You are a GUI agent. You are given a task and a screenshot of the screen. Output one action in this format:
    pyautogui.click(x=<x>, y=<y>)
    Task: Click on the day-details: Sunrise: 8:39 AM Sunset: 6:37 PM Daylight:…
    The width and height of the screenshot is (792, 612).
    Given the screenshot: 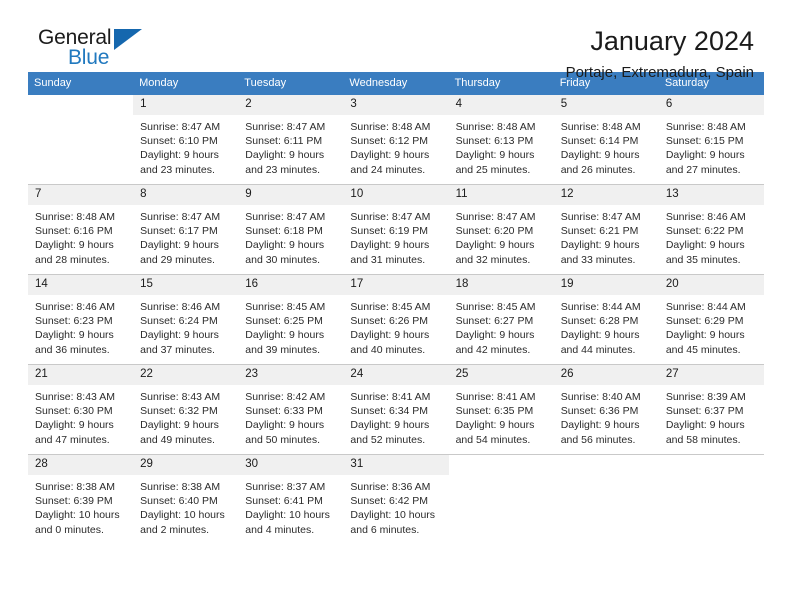 What is the action you would take?
    pyautogui.click(x=711, y=416)
    